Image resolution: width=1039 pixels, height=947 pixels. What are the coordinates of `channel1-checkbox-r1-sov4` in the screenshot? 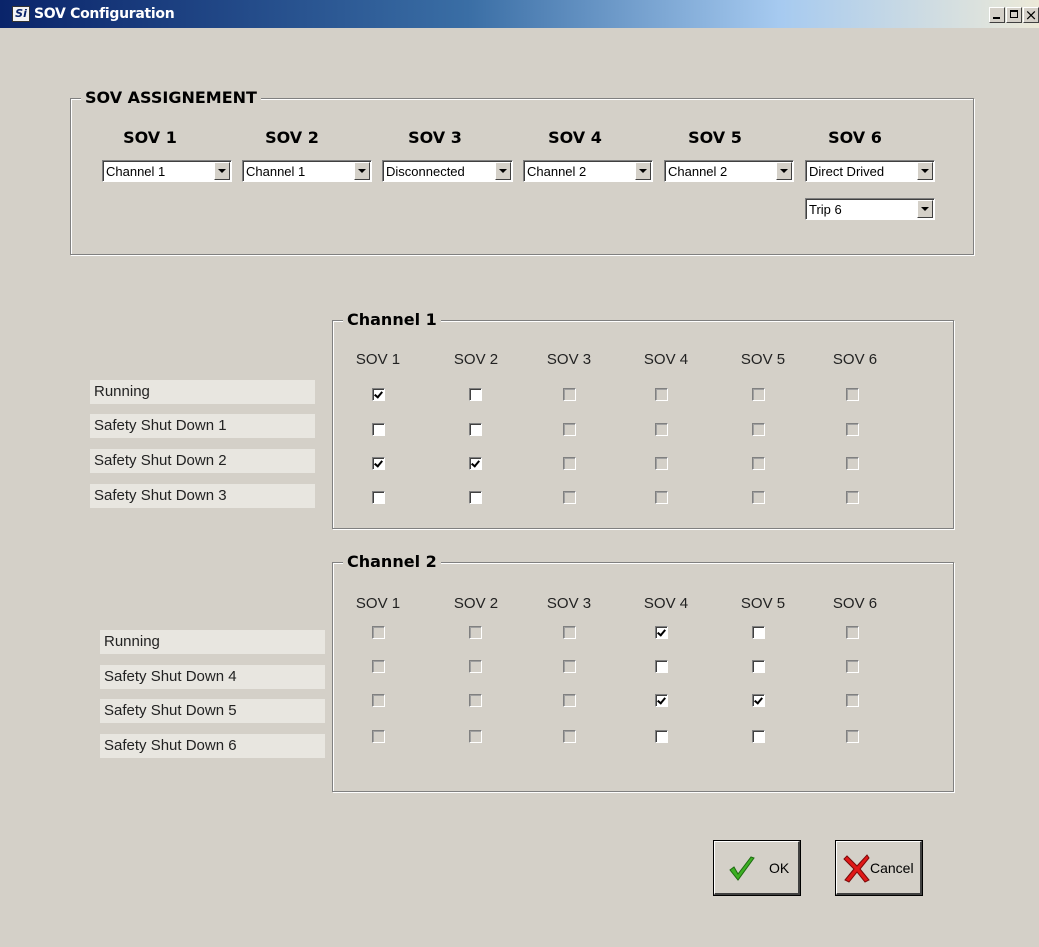 It's located at (661, 394).